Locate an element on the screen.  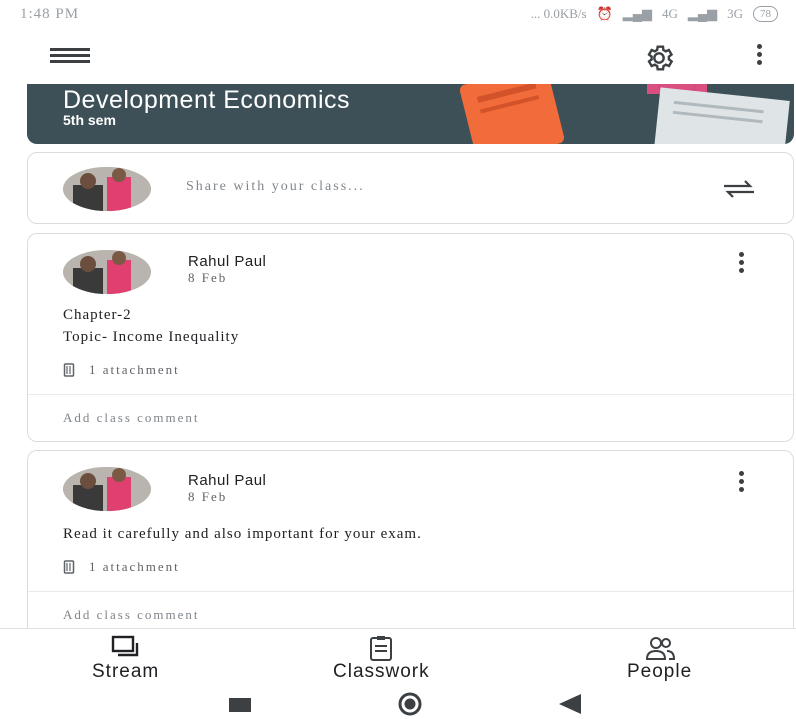
class-banner: Development Economics 5th sem is located at coordinates (410, 114).